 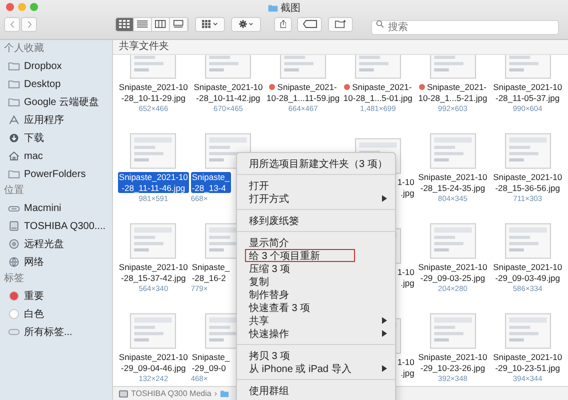 What do you see at coordinates (228, 92) in the screenshot?
I see `file-name: Snipaste_2021-10 -28_10-11-42.jpg` at bounding box center [228, 92].